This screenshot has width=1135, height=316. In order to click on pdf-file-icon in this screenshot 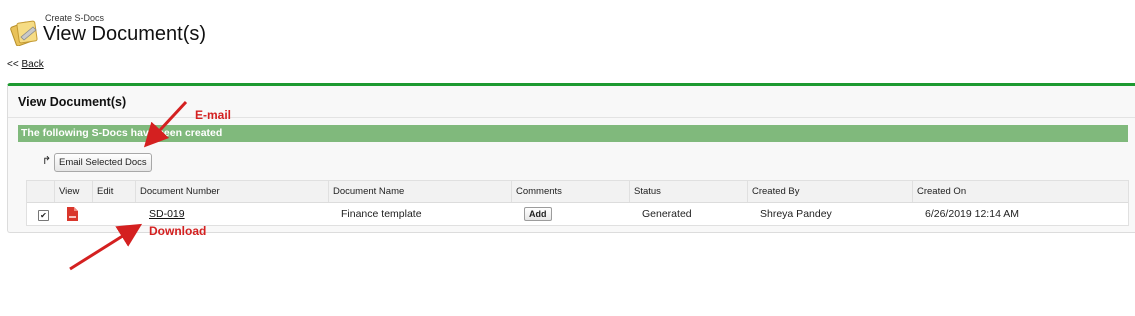, I will do `click(72, 214)`.